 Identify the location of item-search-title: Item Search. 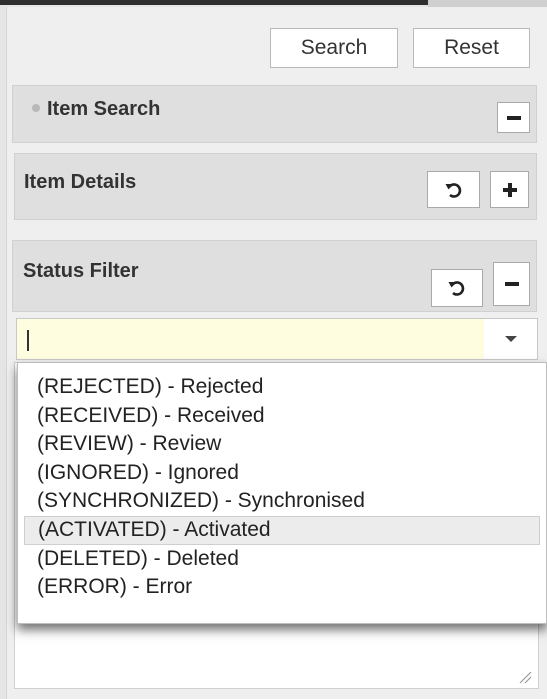
(104, 109).